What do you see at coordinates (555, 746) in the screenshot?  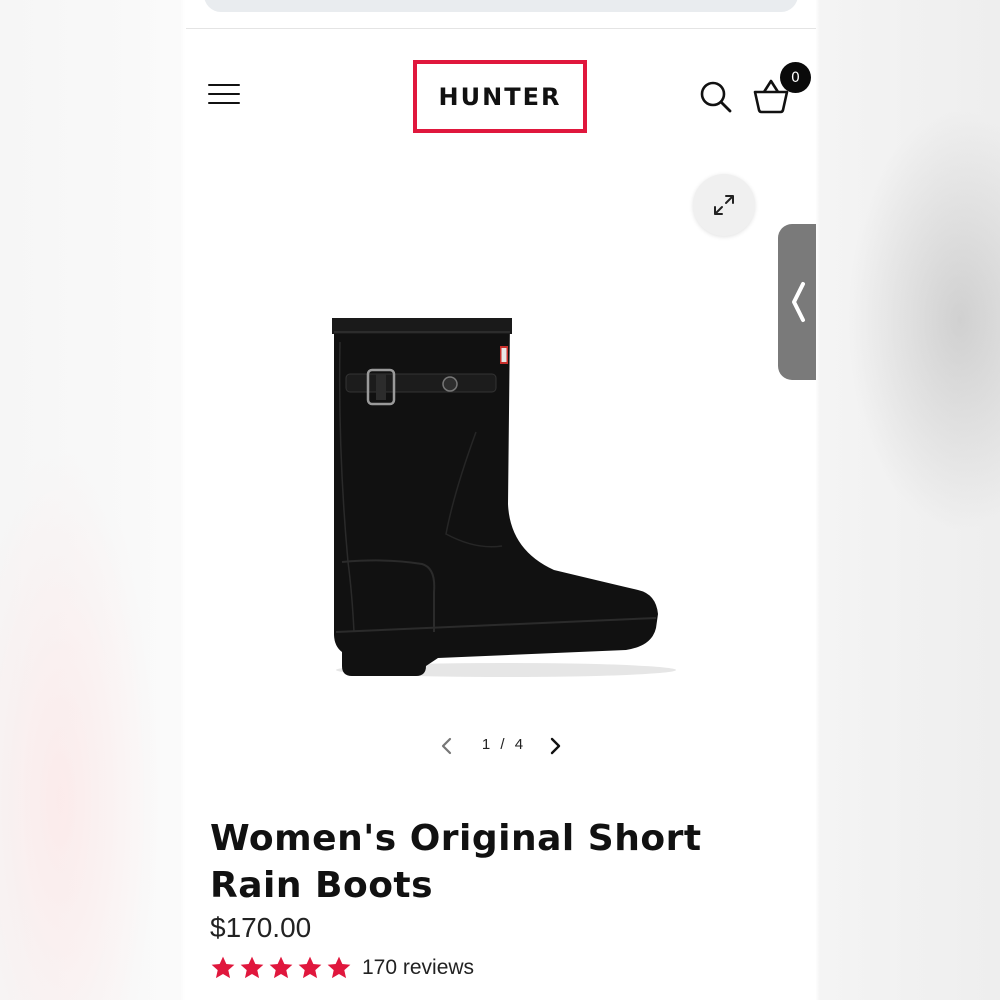 I see `chevron-right-icon` at bounding box center [555, 746].